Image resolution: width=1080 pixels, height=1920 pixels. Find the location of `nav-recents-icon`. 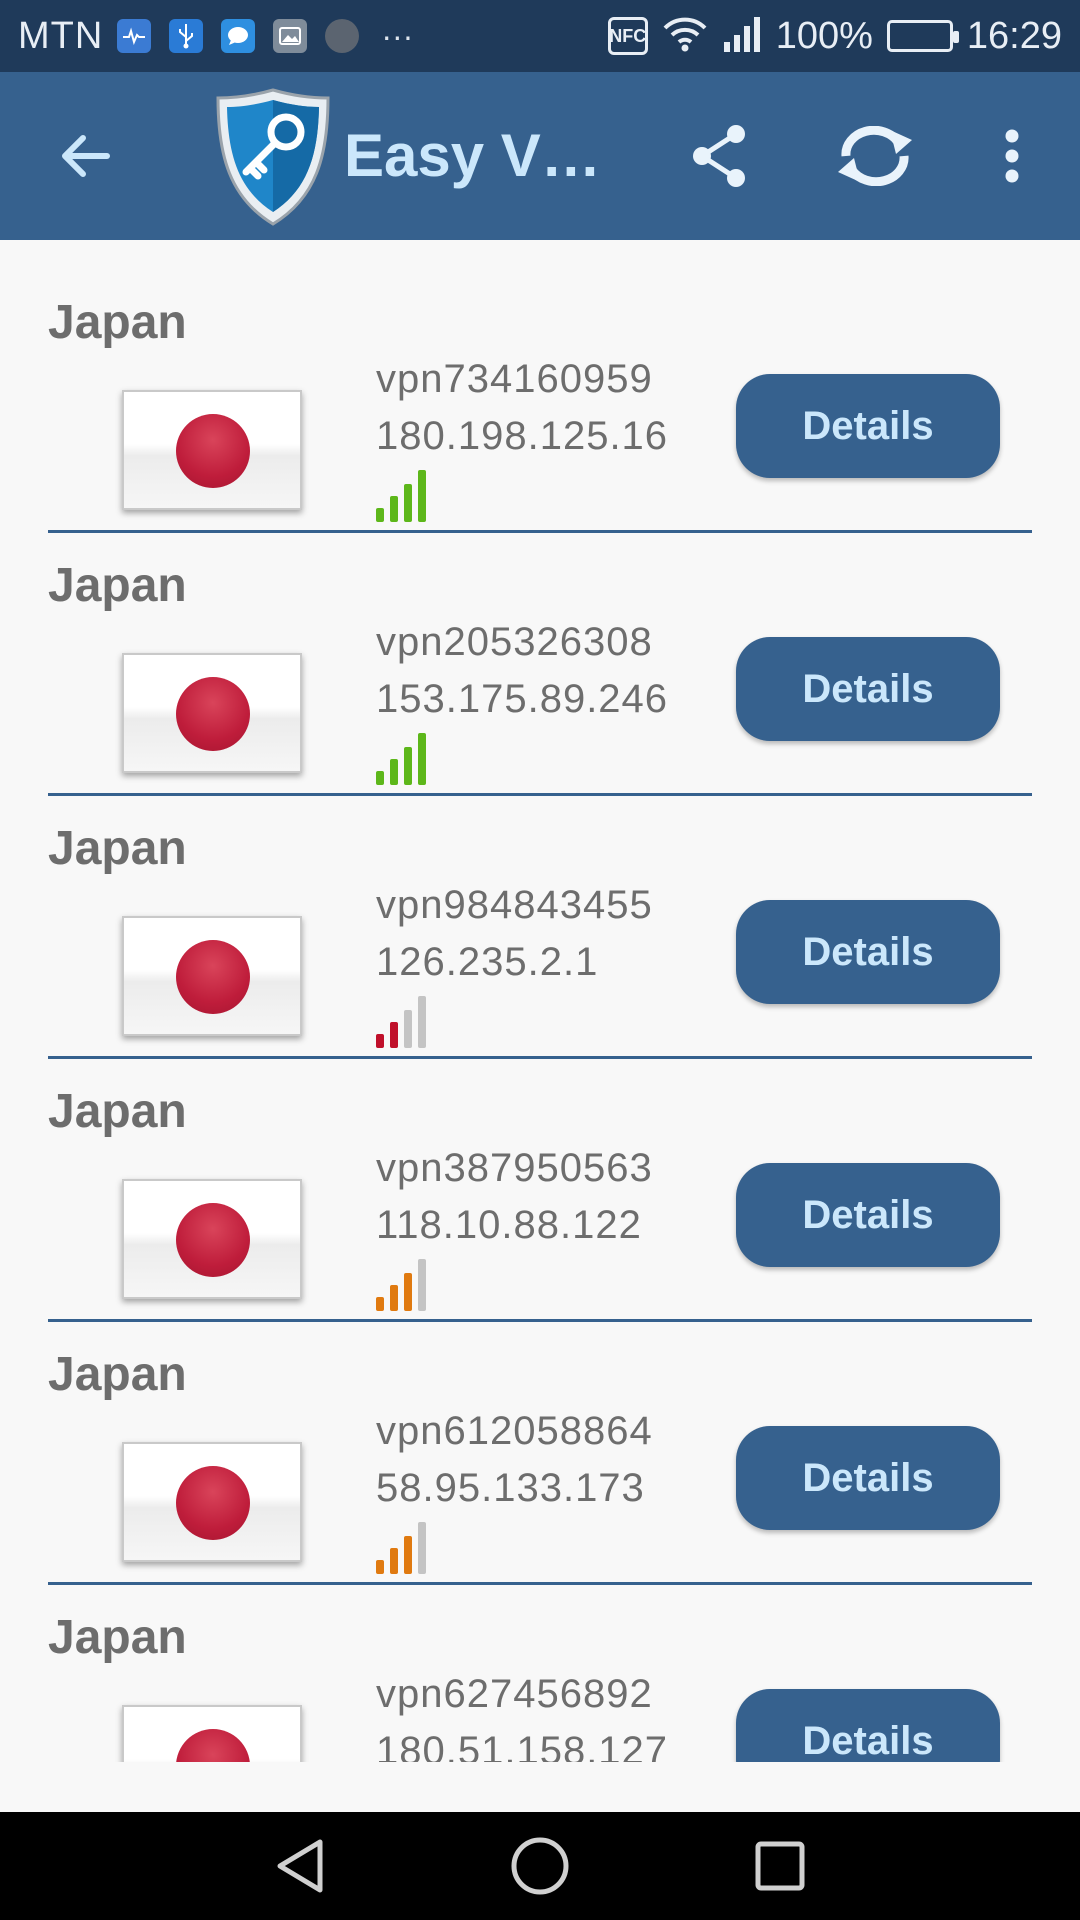

nav-recents-icon is located at coordinates (780, 1866).